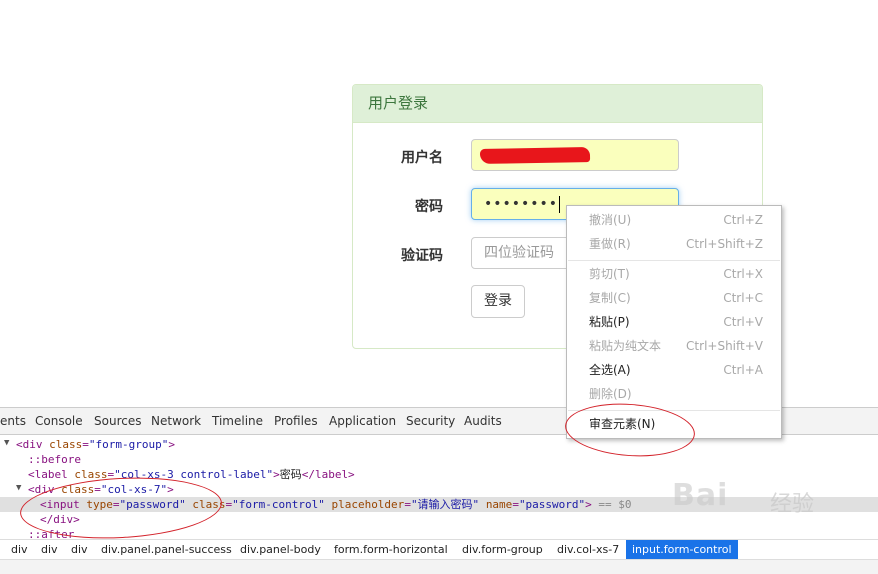 This screenshot has height=574, width=878. What do you see at coordinates (519, 253) in the screenshot?
I see `captcha-placeholder: 四位验证码` at bounding box center [519, 253].